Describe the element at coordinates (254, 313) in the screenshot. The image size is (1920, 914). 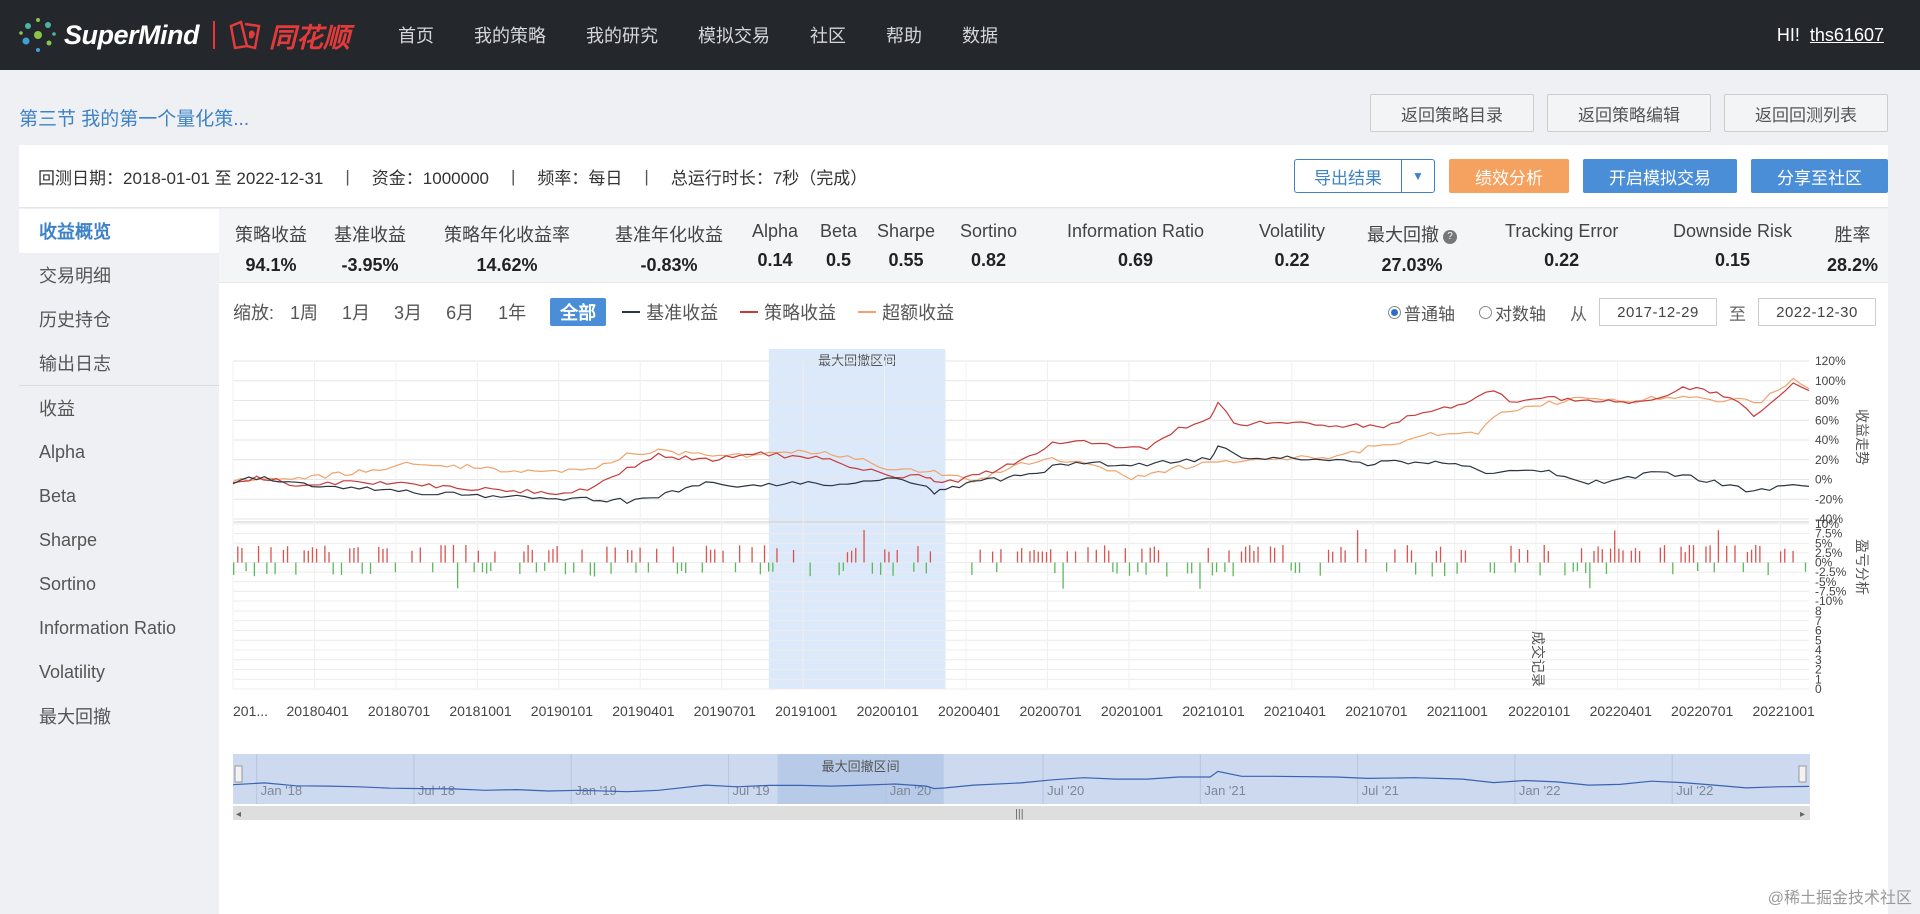
I see `zoom-label: 缩放:` at that location.